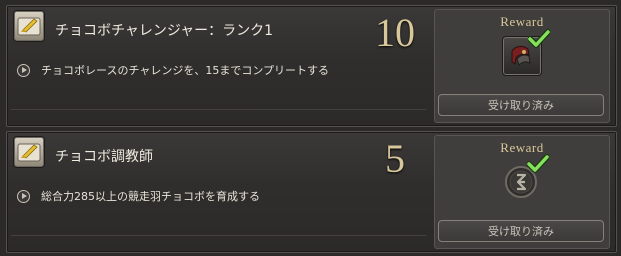  Describe the element at coordinates (104, 157) in the screenshot. I see `achievement-title: チョコボ調教師` at that location.